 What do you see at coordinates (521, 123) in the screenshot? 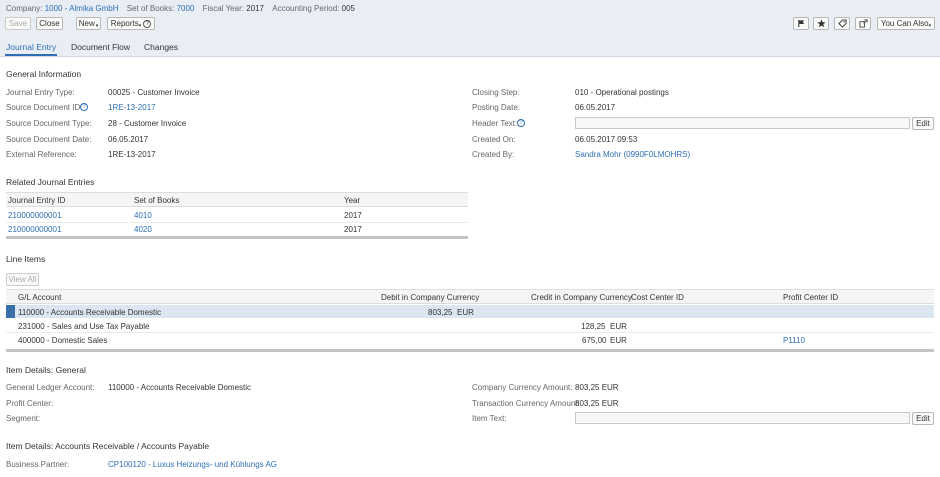
I see `header-text-help-icon: ?` at bounding box center [521, 123].